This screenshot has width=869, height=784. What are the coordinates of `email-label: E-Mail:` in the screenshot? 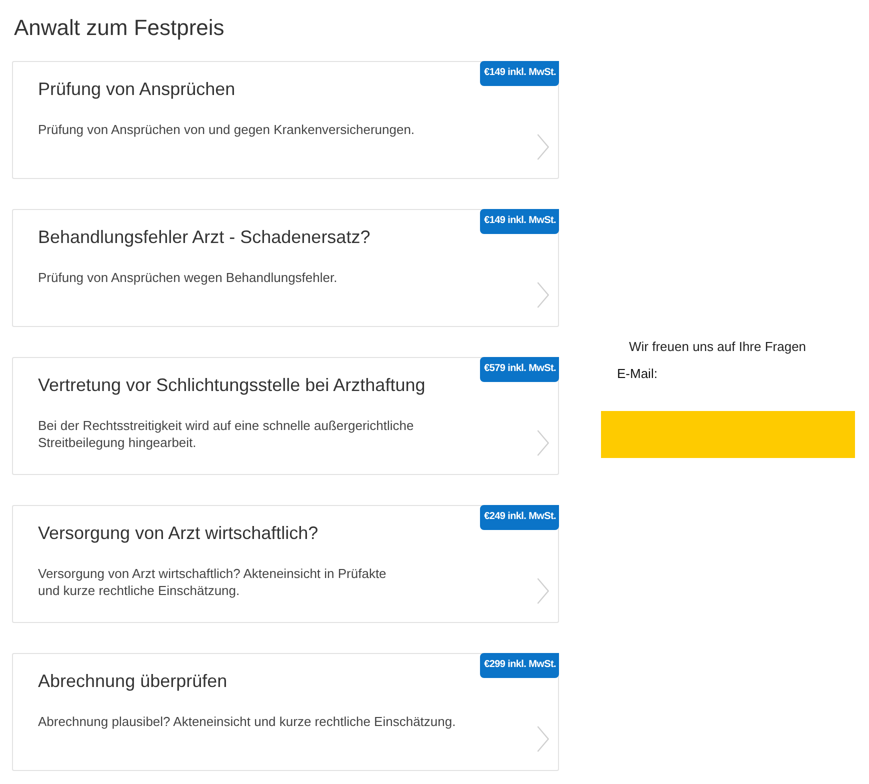 It's located at (637, 374).